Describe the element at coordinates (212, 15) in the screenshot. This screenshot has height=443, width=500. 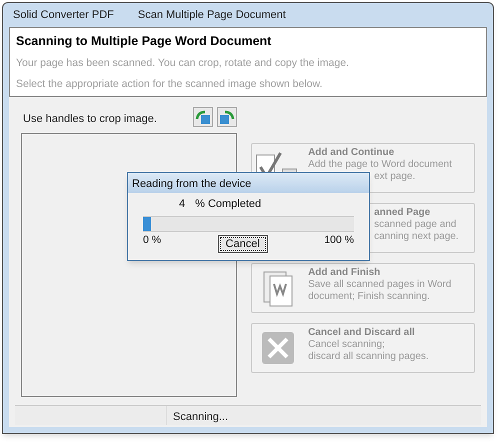
I see `window-title: Scan Multiple Page Document` at that location.